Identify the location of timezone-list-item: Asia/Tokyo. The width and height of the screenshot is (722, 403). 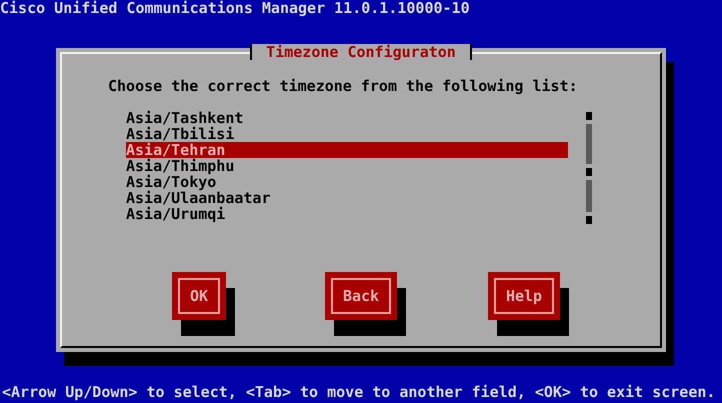
(347, 182).